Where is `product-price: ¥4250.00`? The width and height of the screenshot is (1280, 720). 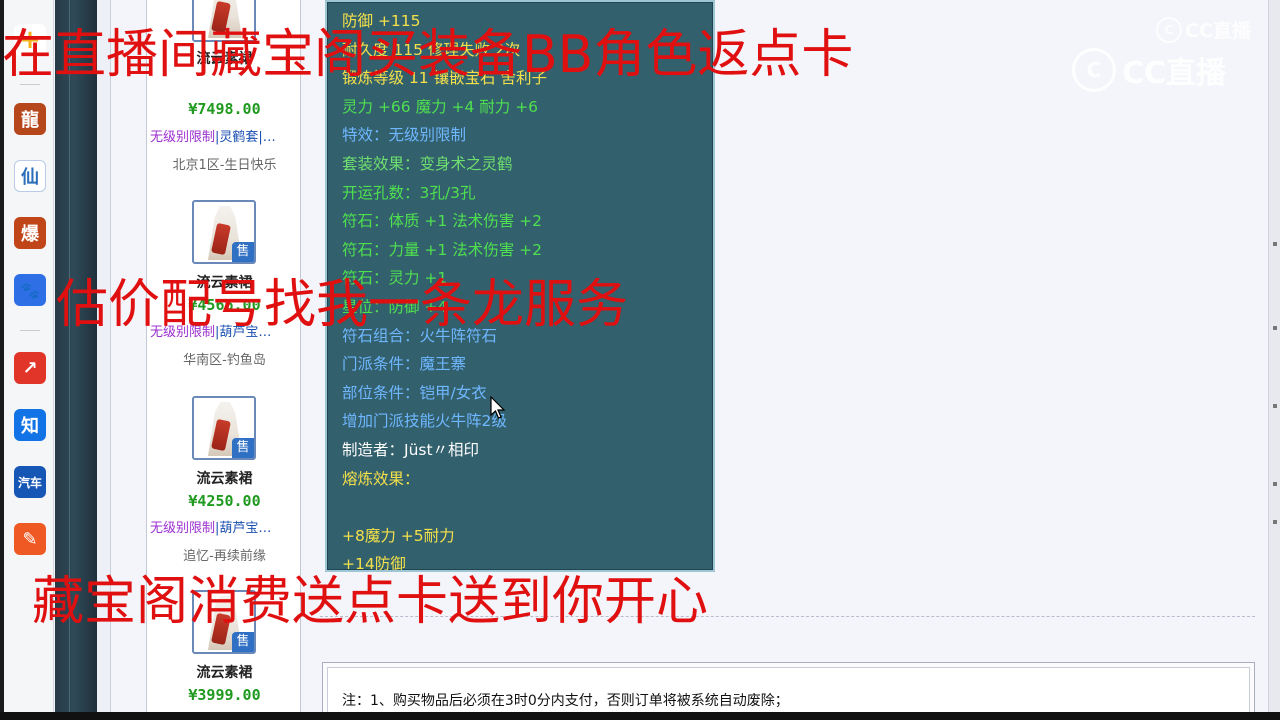
product-price: ¥4250.00 is located at coordinates (224, 501).